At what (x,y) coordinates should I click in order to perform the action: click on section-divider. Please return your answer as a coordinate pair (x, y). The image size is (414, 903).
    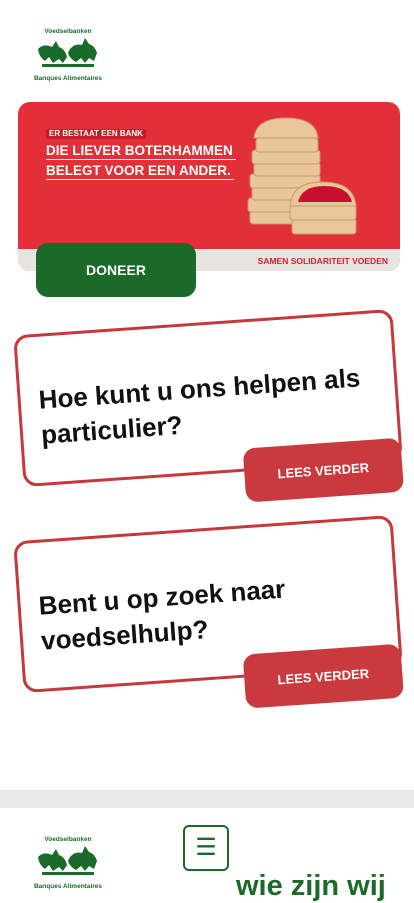
    Looking at the image, I should click on (207, 799).